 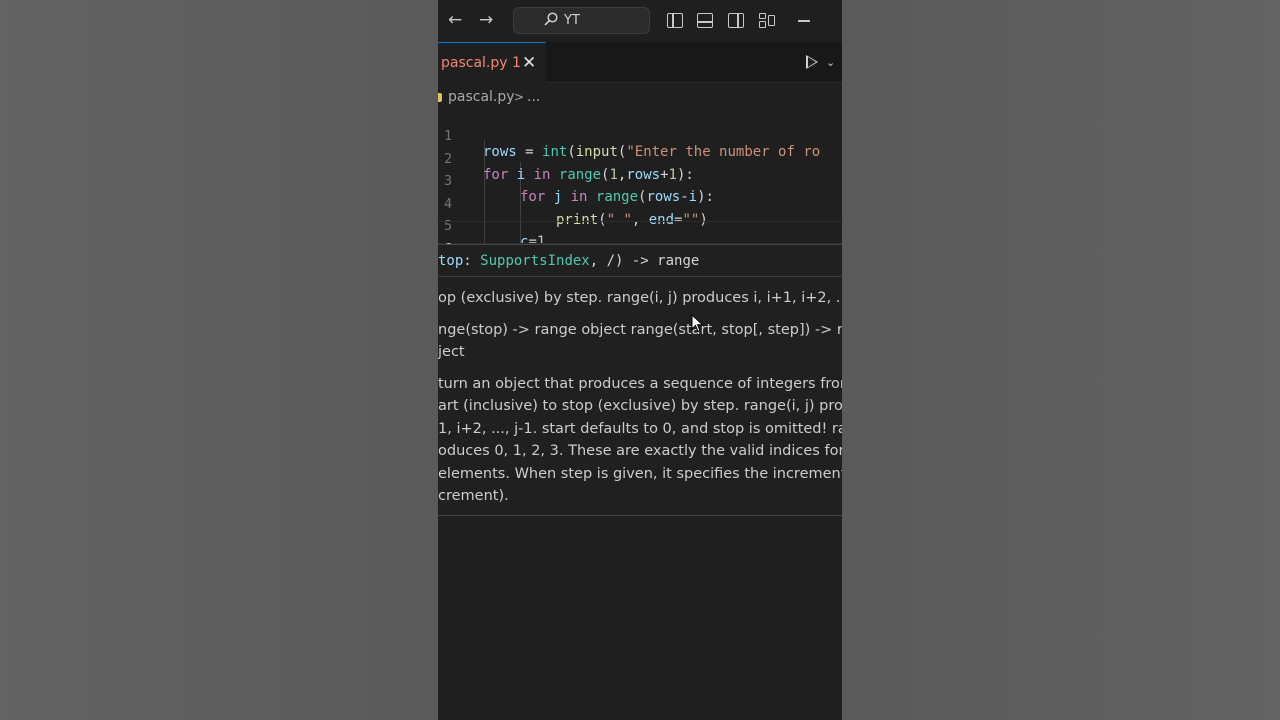 I want to click on command-center-search: YT, so click(x=581, y=20).